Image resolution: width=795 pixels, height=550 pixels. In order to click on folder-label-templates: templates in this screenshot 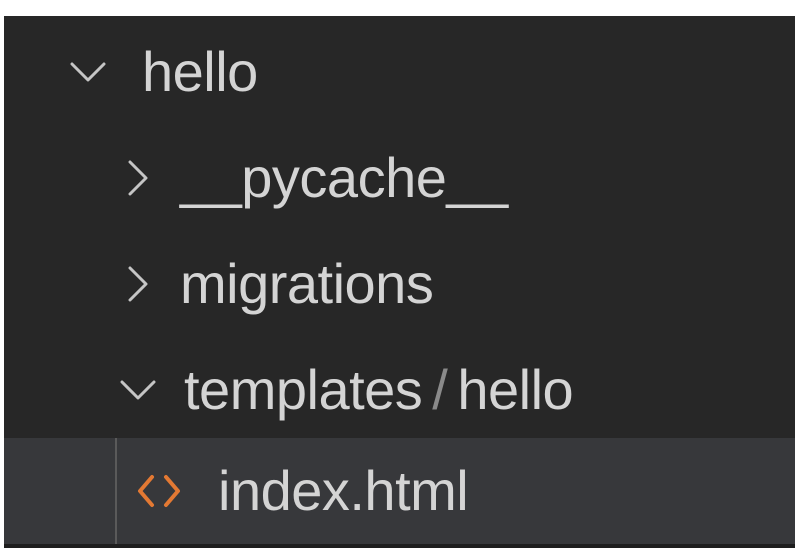, I will do `click(303, 389)`.